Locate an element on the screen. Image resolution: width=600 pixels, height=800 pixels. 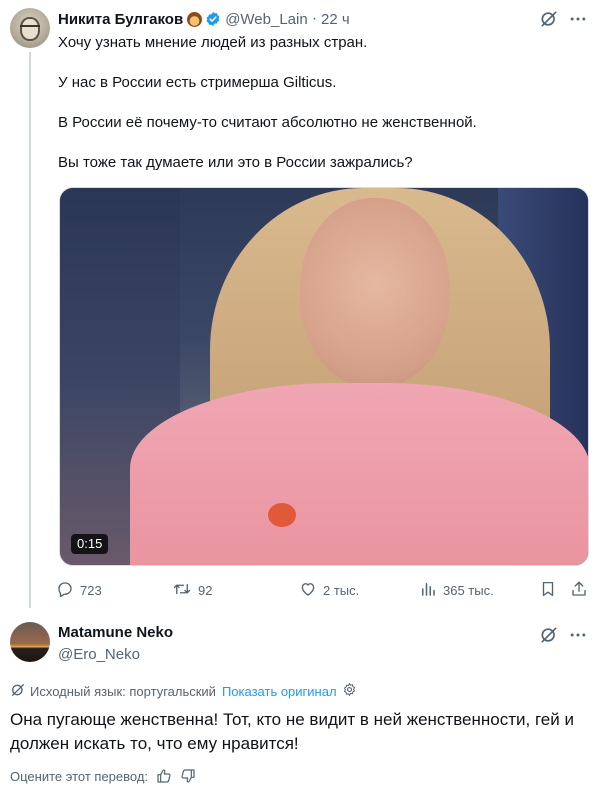
repost-icon is located at coordinates (185, 590).